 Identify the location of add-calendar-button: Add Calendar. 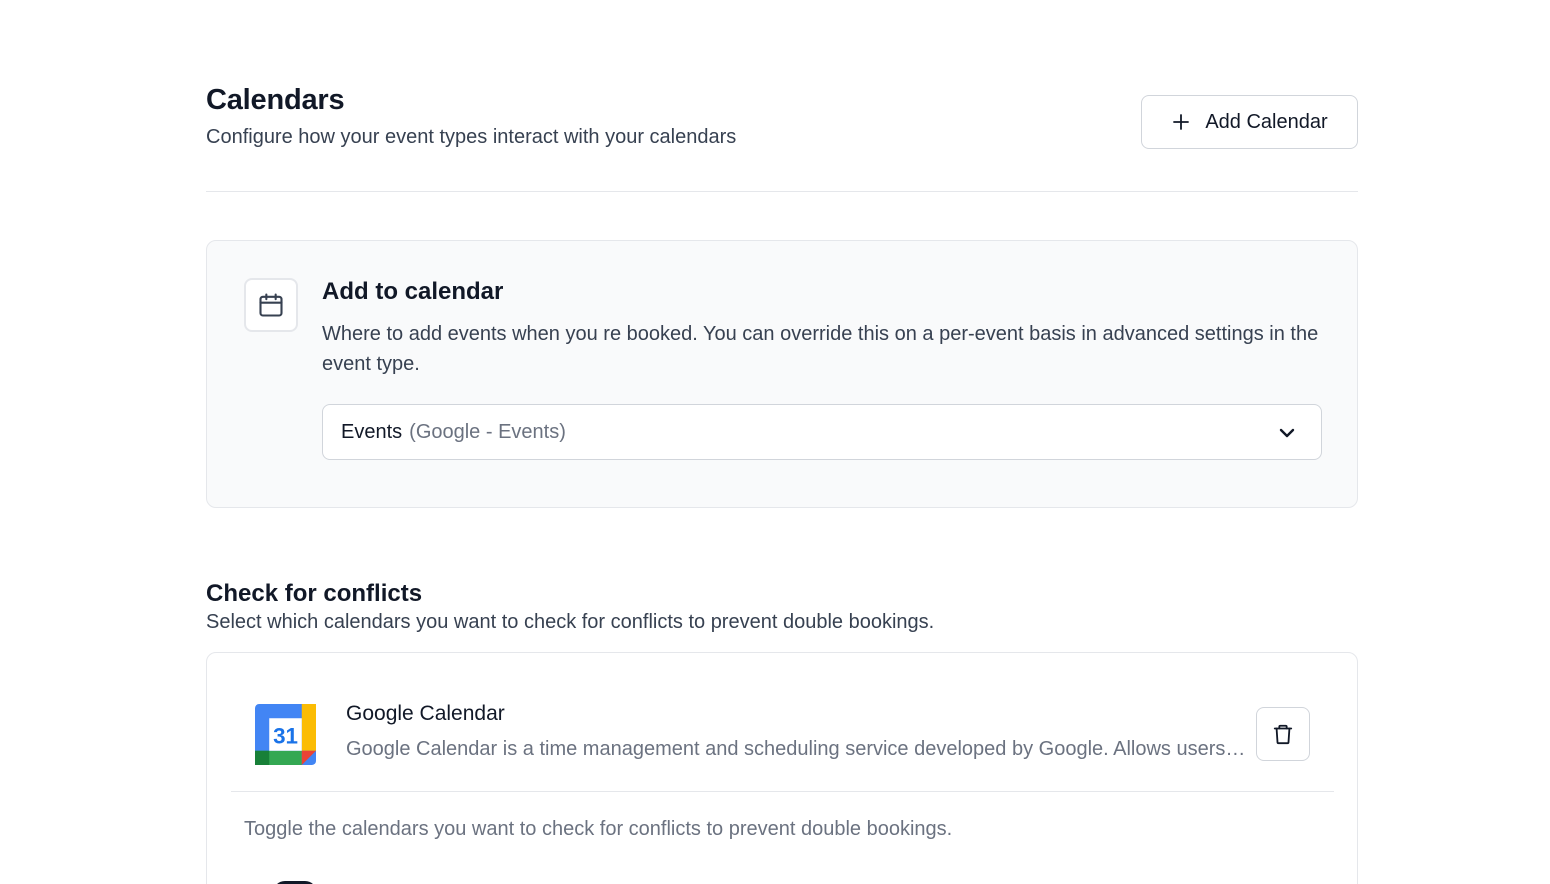
(1249, 122).